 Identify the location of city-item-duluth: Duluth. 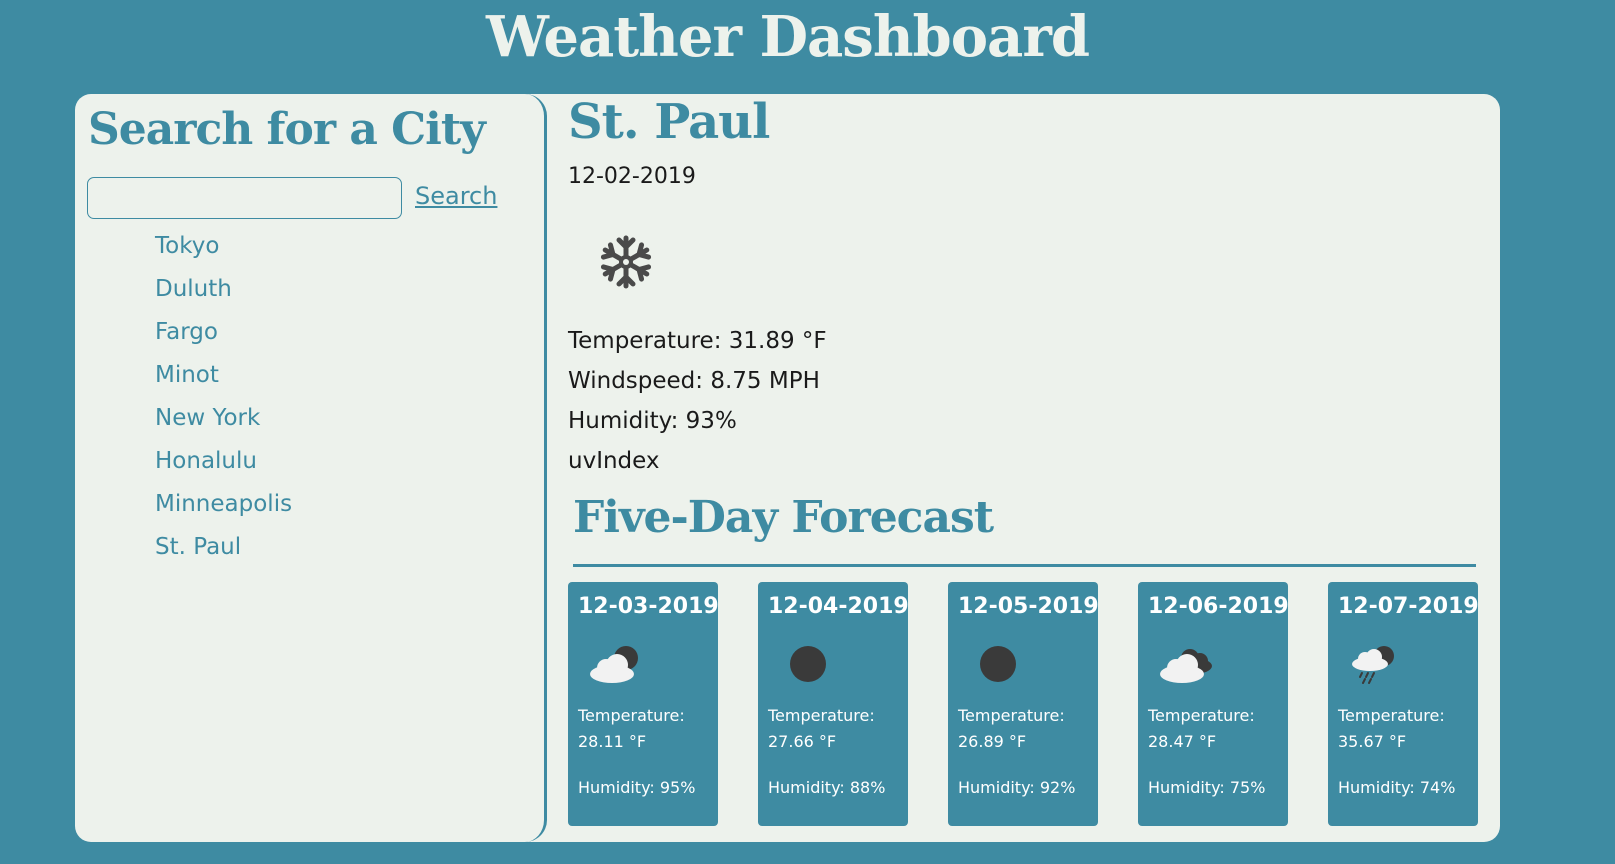
(223, 295).